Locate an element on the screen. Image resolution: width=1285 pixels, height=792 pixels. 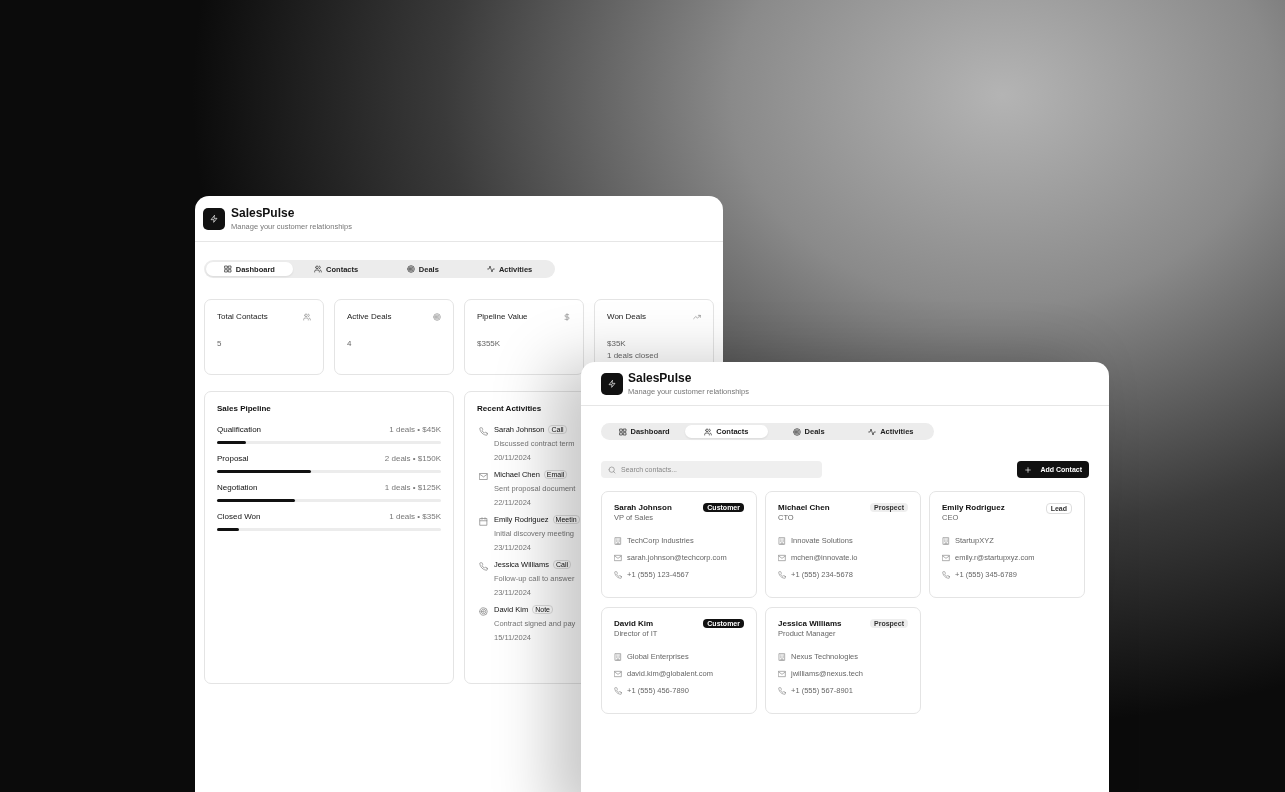
stat-label: Pipeline Value is located at coordinates (502, 316).